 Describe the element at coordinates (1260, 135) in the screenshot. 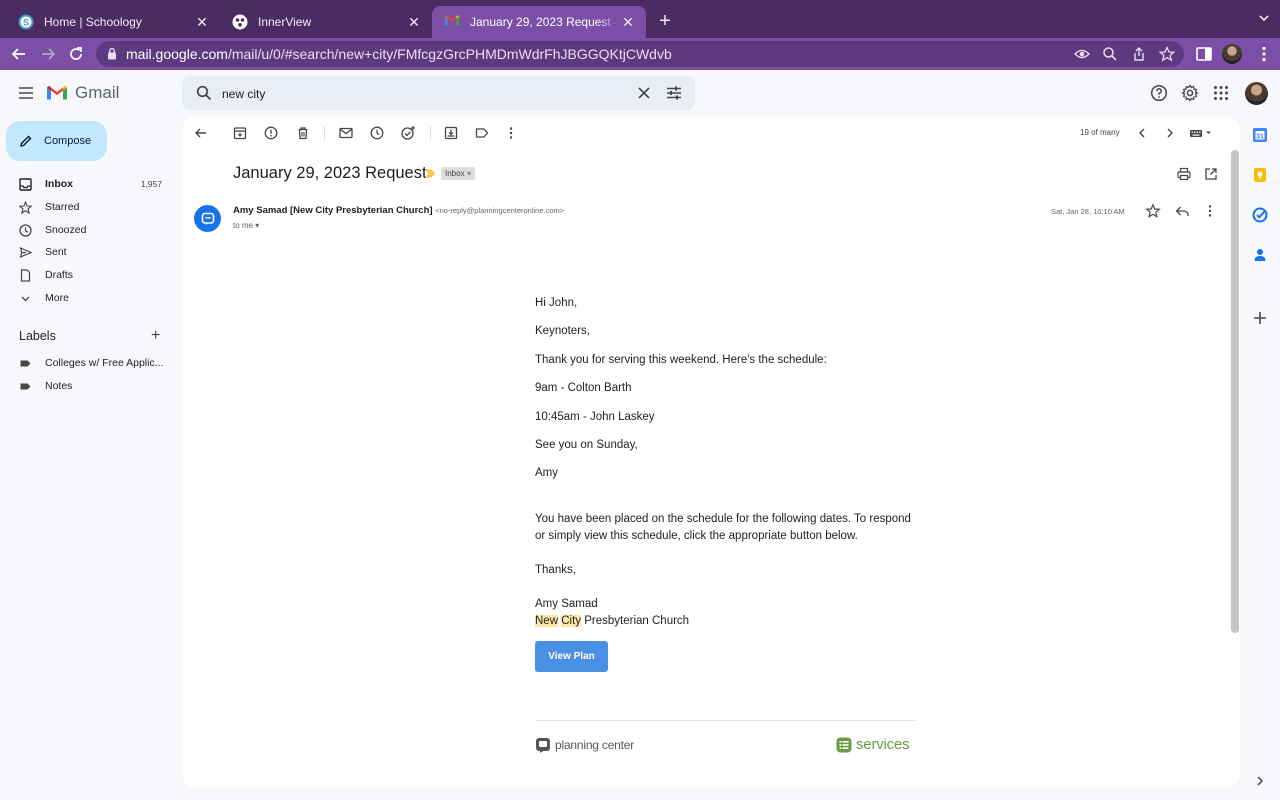

I see `calendar-icon: 31` at that location.